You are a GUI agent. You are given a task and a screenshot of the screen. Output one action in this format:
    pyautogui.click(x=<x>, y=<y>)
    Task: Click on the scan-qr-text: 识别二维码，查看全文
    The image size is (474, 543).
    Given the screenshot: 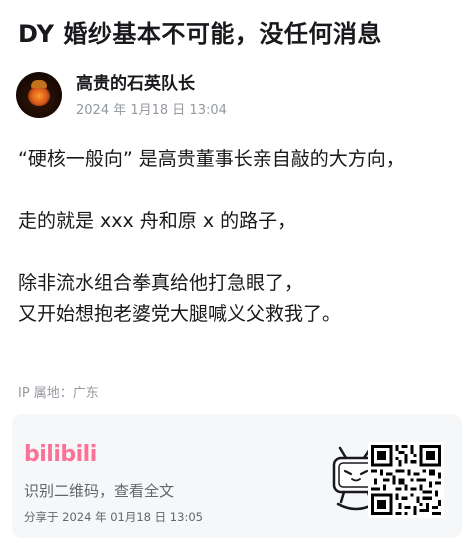 What is the action you would take?
    pyautogui.click(x=99, y=491)
    